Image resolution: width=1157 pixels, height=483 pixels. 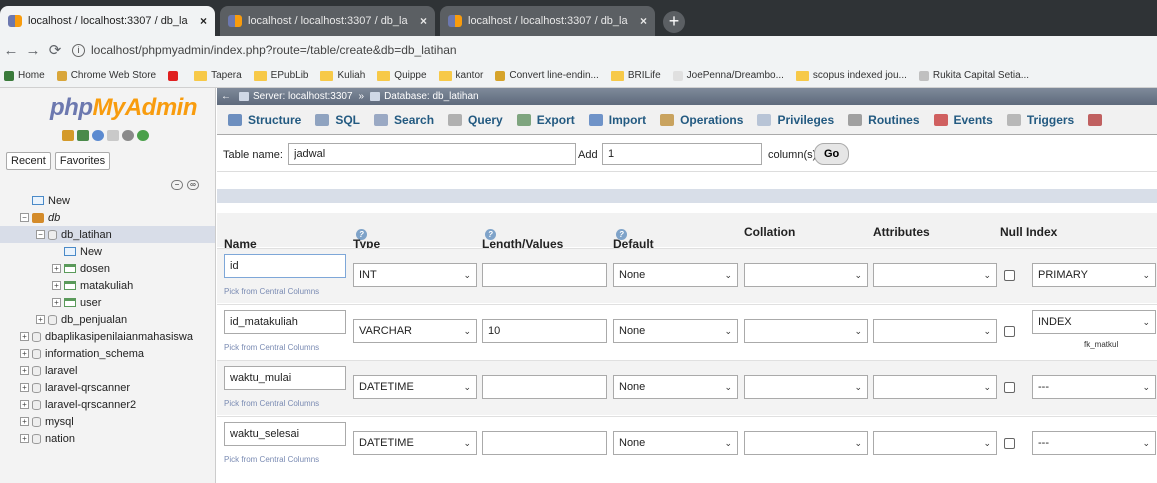 What do you see at coordinates (55, 50) in the screenshot?
I see `reload-icon: ⟳` at bounding box center [55, 50].